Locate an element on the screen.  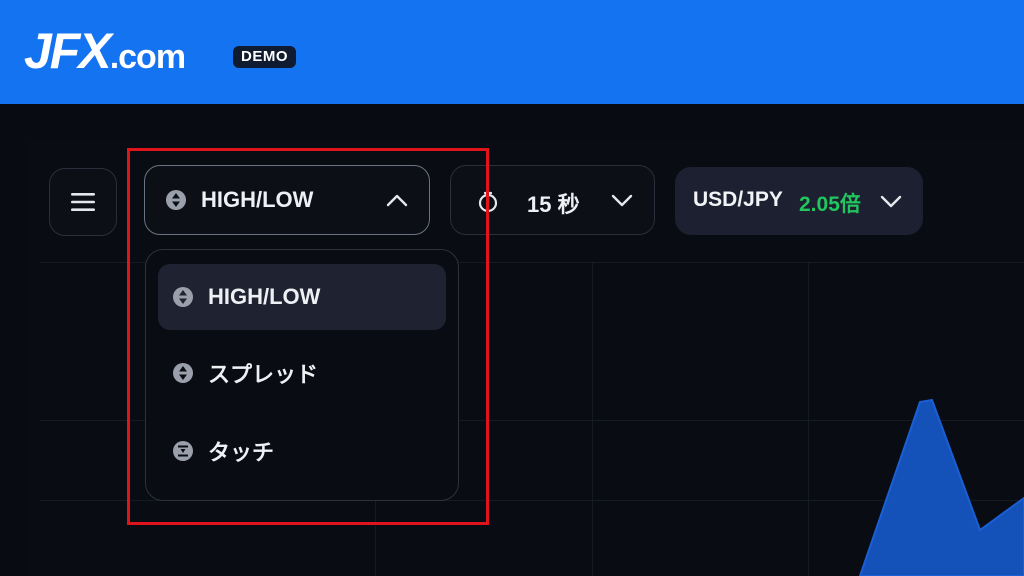
price-chart is located at coordinates (941, 487).